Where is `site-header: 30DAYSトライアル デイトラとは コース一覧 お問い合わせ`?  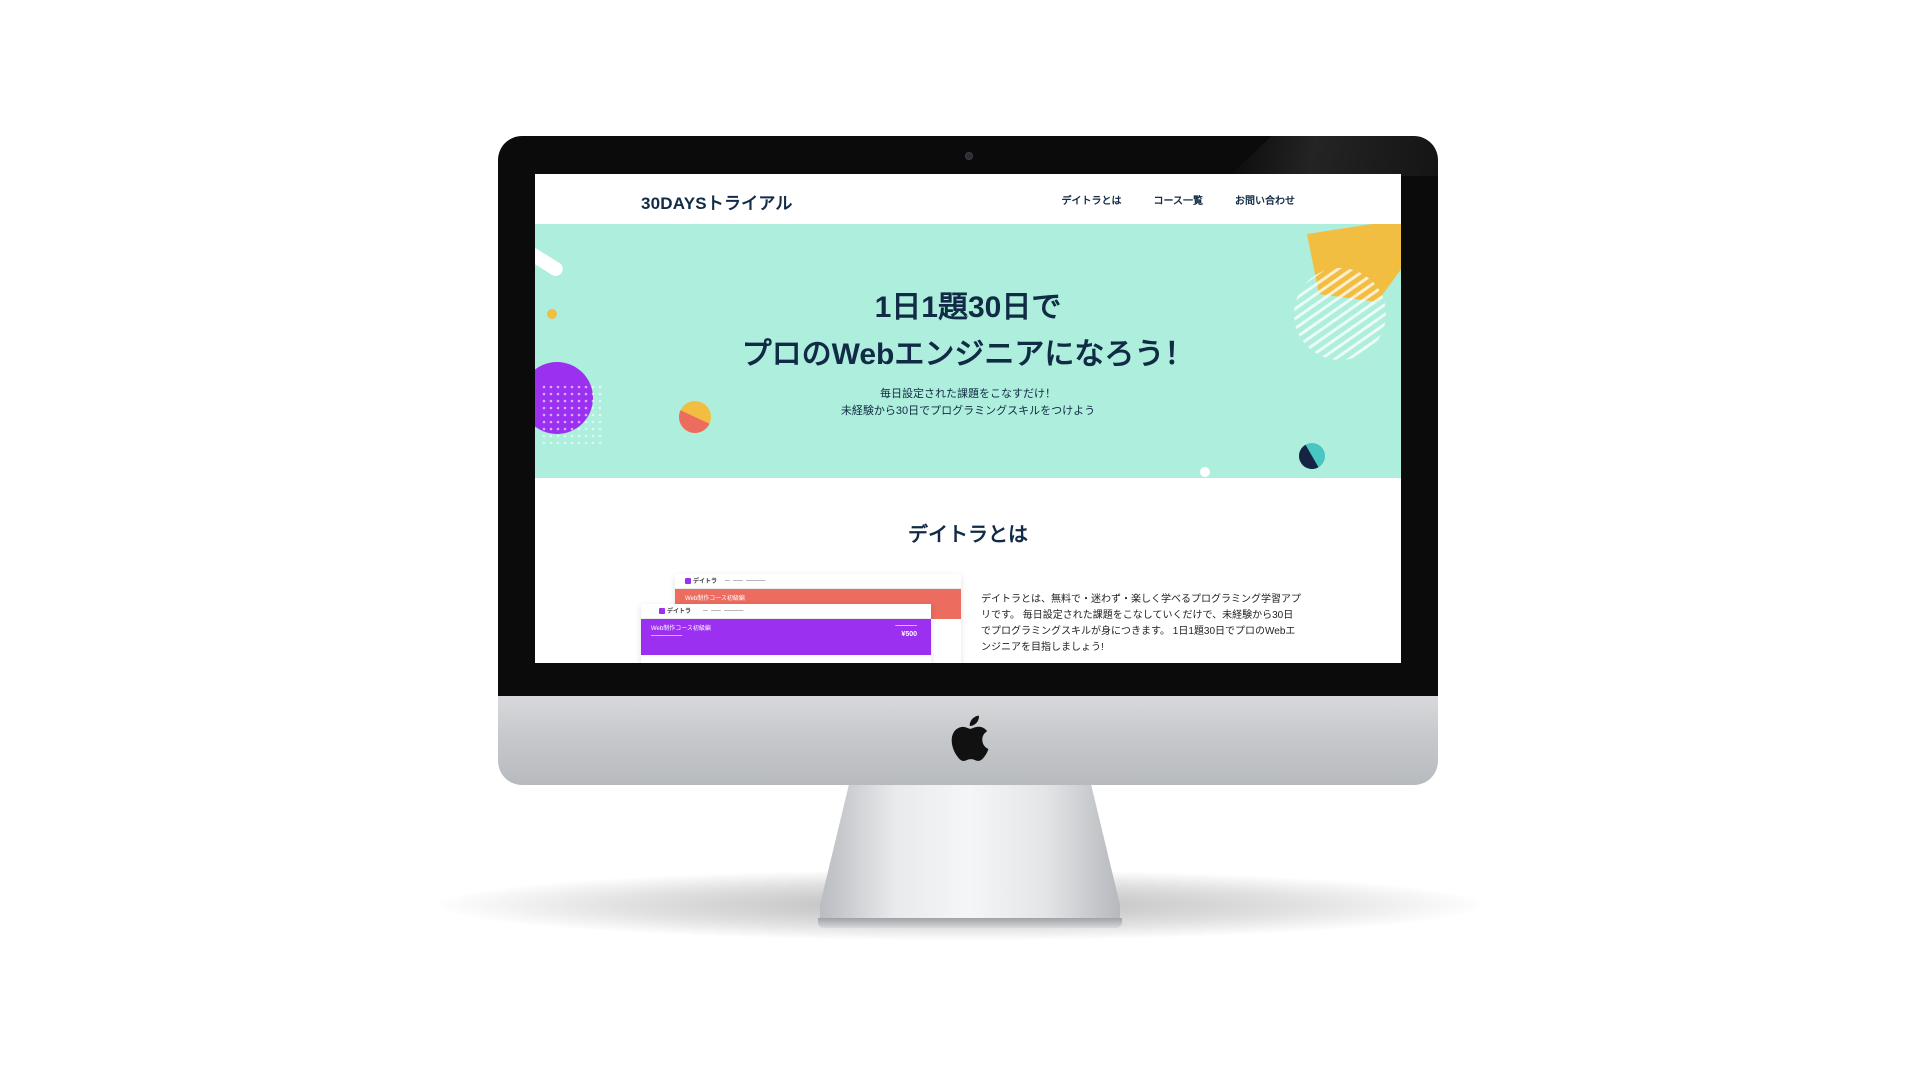 site-header: 30DAYSトライアル デイトラとは コース一覧 お問い合わせ is located at coordinates (968, 199).